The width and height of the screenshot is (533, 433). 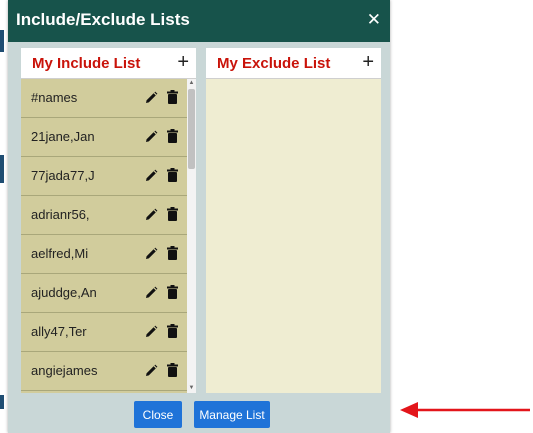 I want to click on scroll-down-arrow-icon: ▼, so click(x=191, y=388).